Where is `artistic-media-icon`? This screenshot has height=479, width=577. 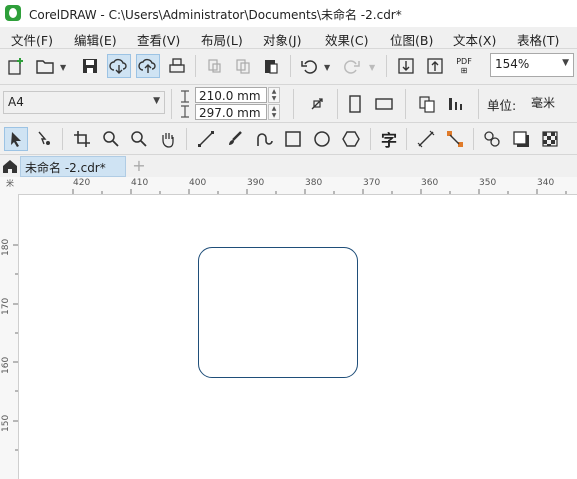 artistic-media-icon is located at coordinates (235, 139).